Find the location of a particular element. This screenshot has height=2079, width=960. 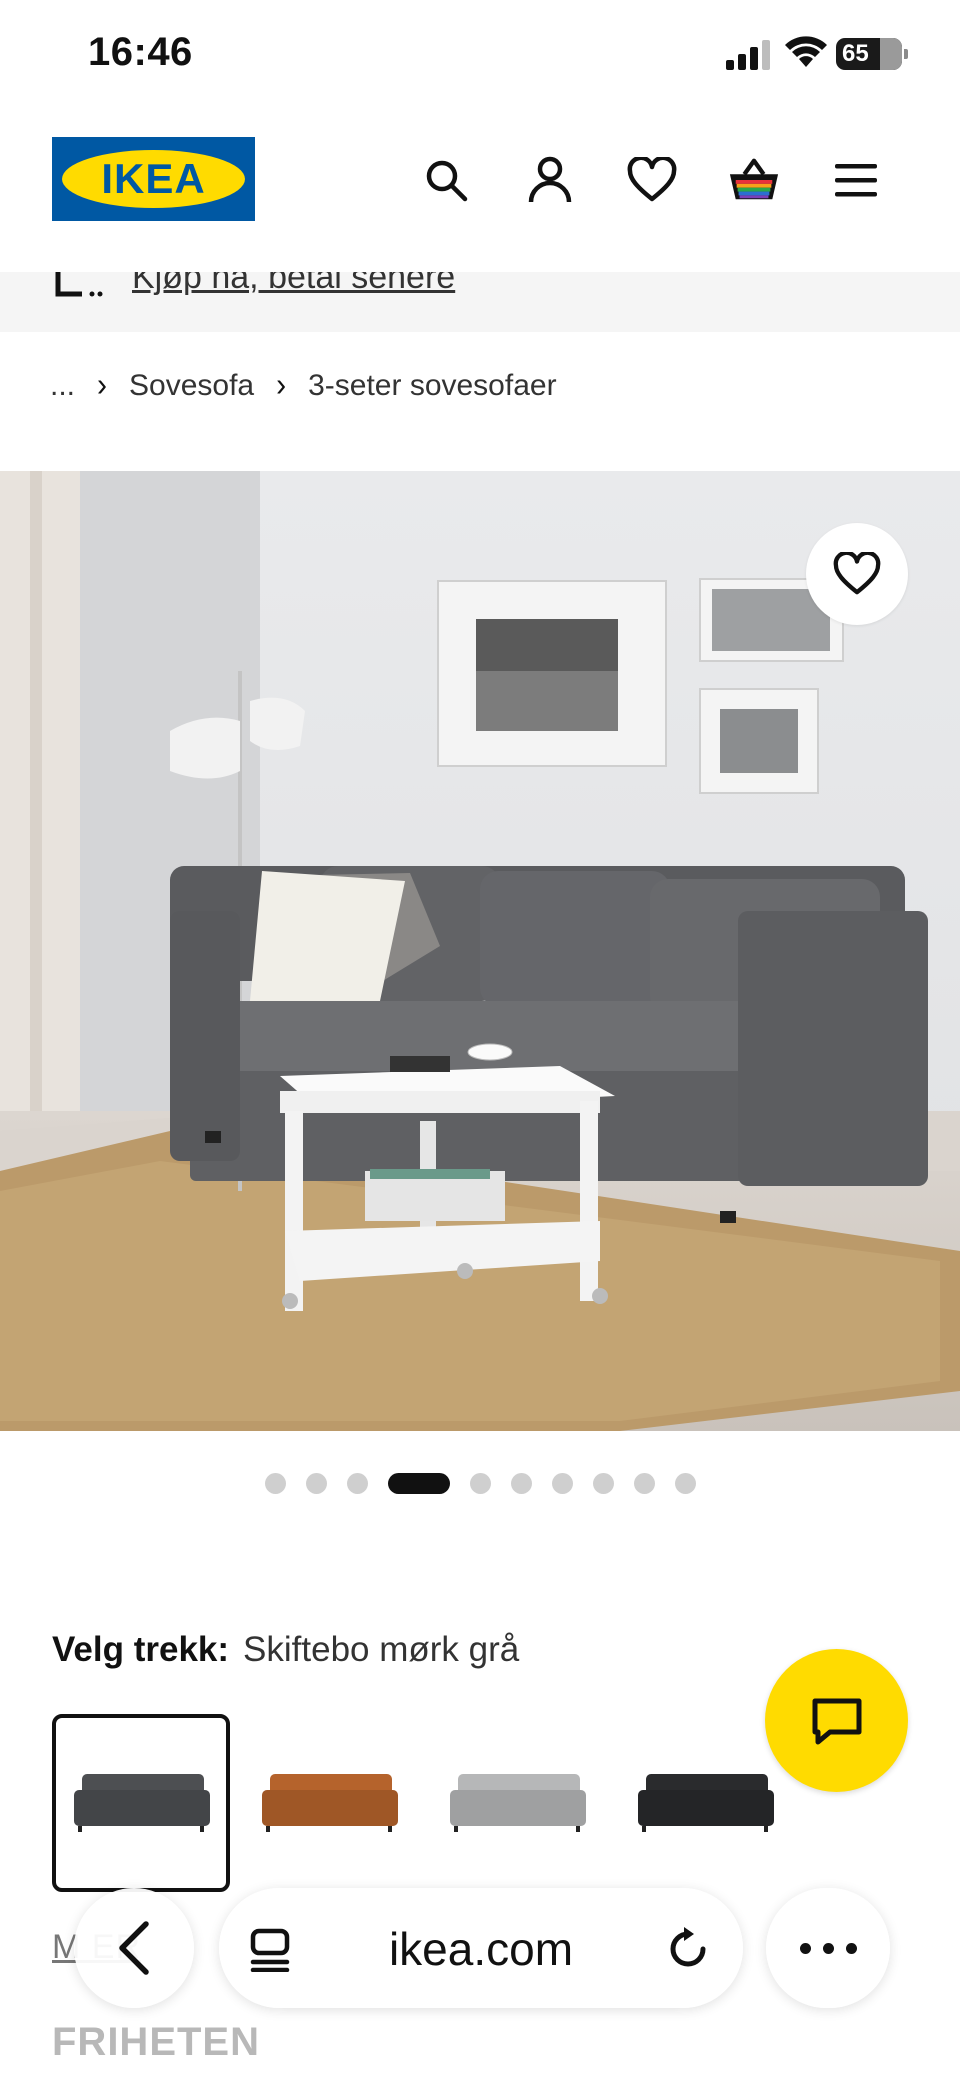

wallet-icon is located at coordinates (79, 284).